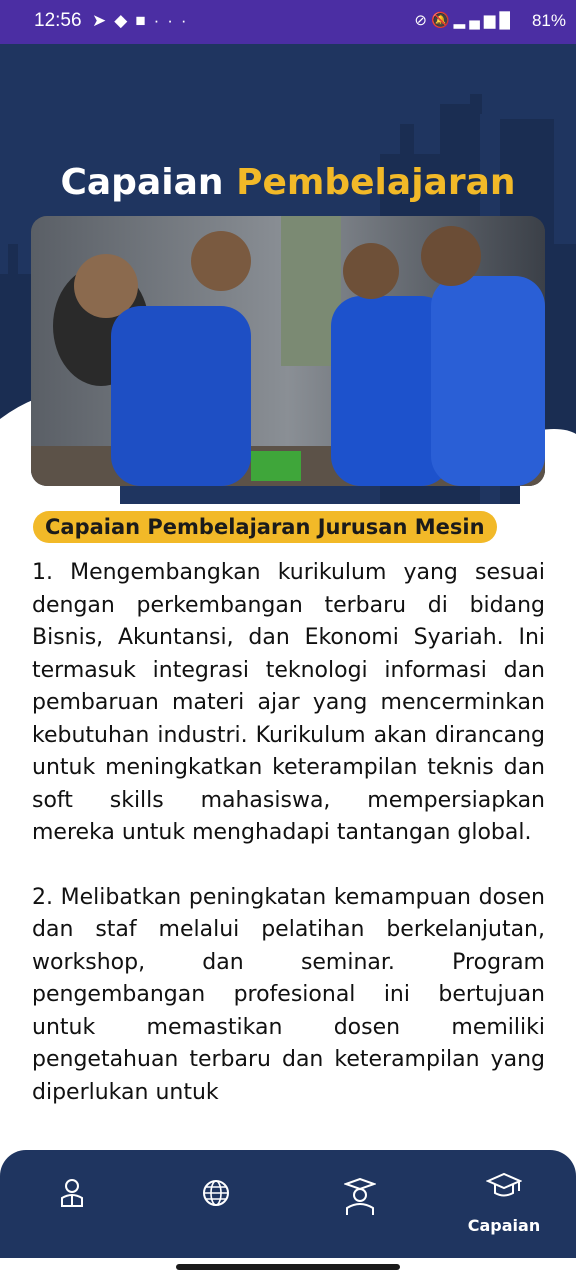  I want to click on nav-item-globe, so click(216, 1200).